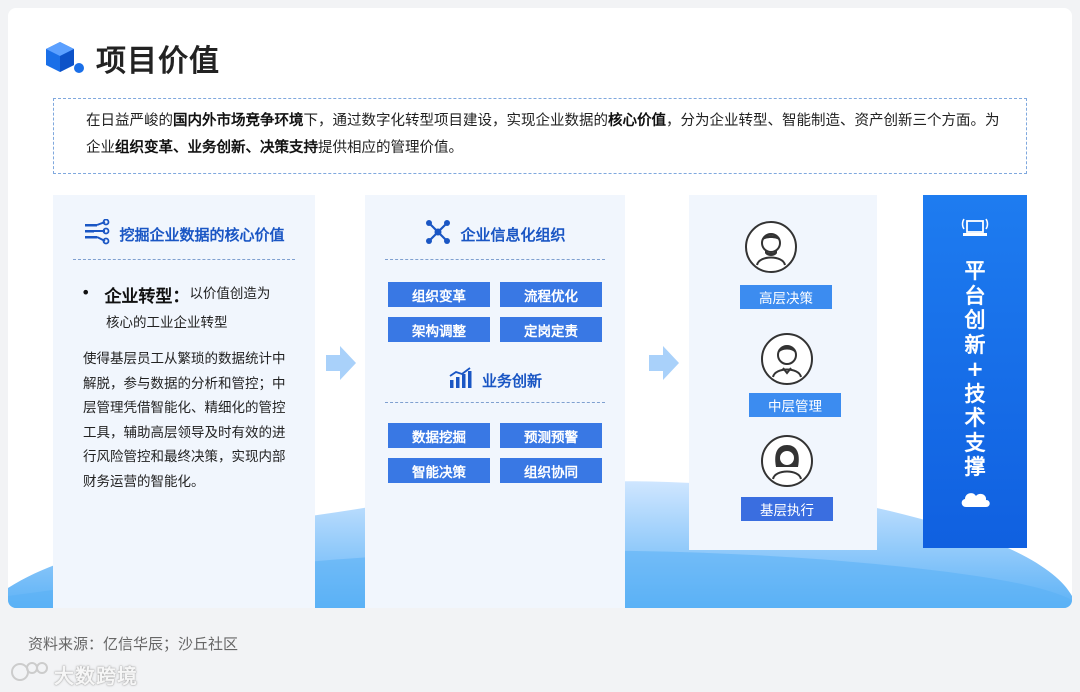 The image size is (1080, 692). Describe the element at coordinates (439, 470) in the screenshot. I see `tag: 智能决策` at that location.